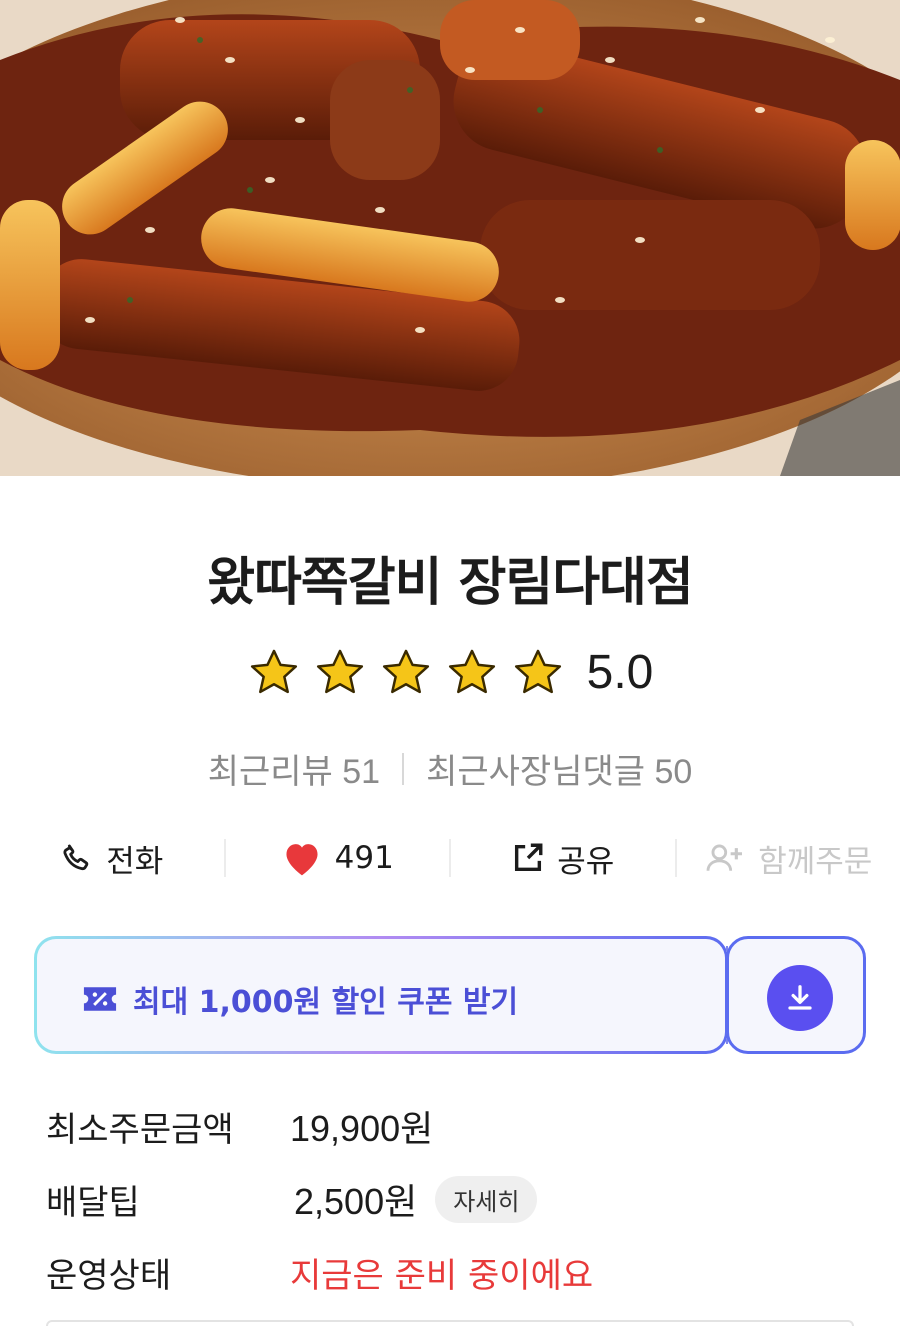 Image resolution: width=900 pixels, height=1326 pixels. I want to click on add-user-icon, so click(724, 857).